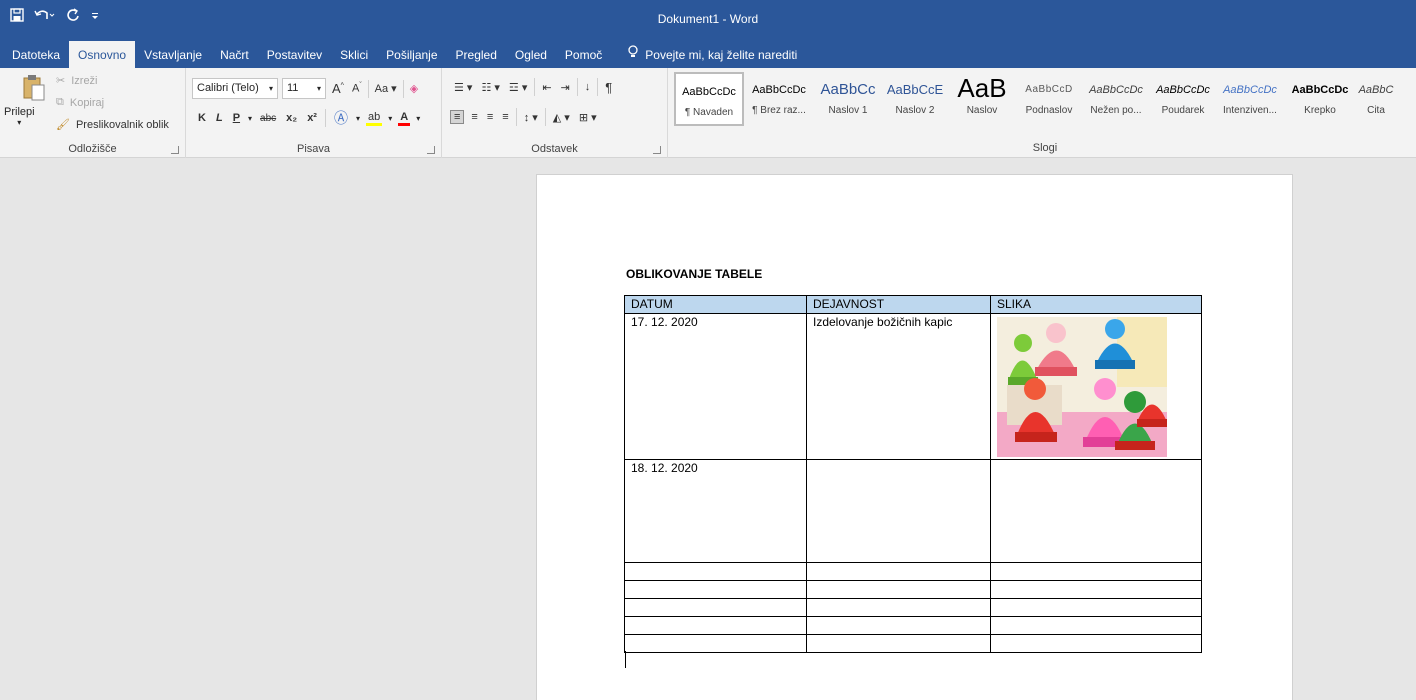 The image size is (1416, 700). Describe the element at coordinates (304, 88) in the screenshot. I see `font-size-select: 11 ▾` at that location.